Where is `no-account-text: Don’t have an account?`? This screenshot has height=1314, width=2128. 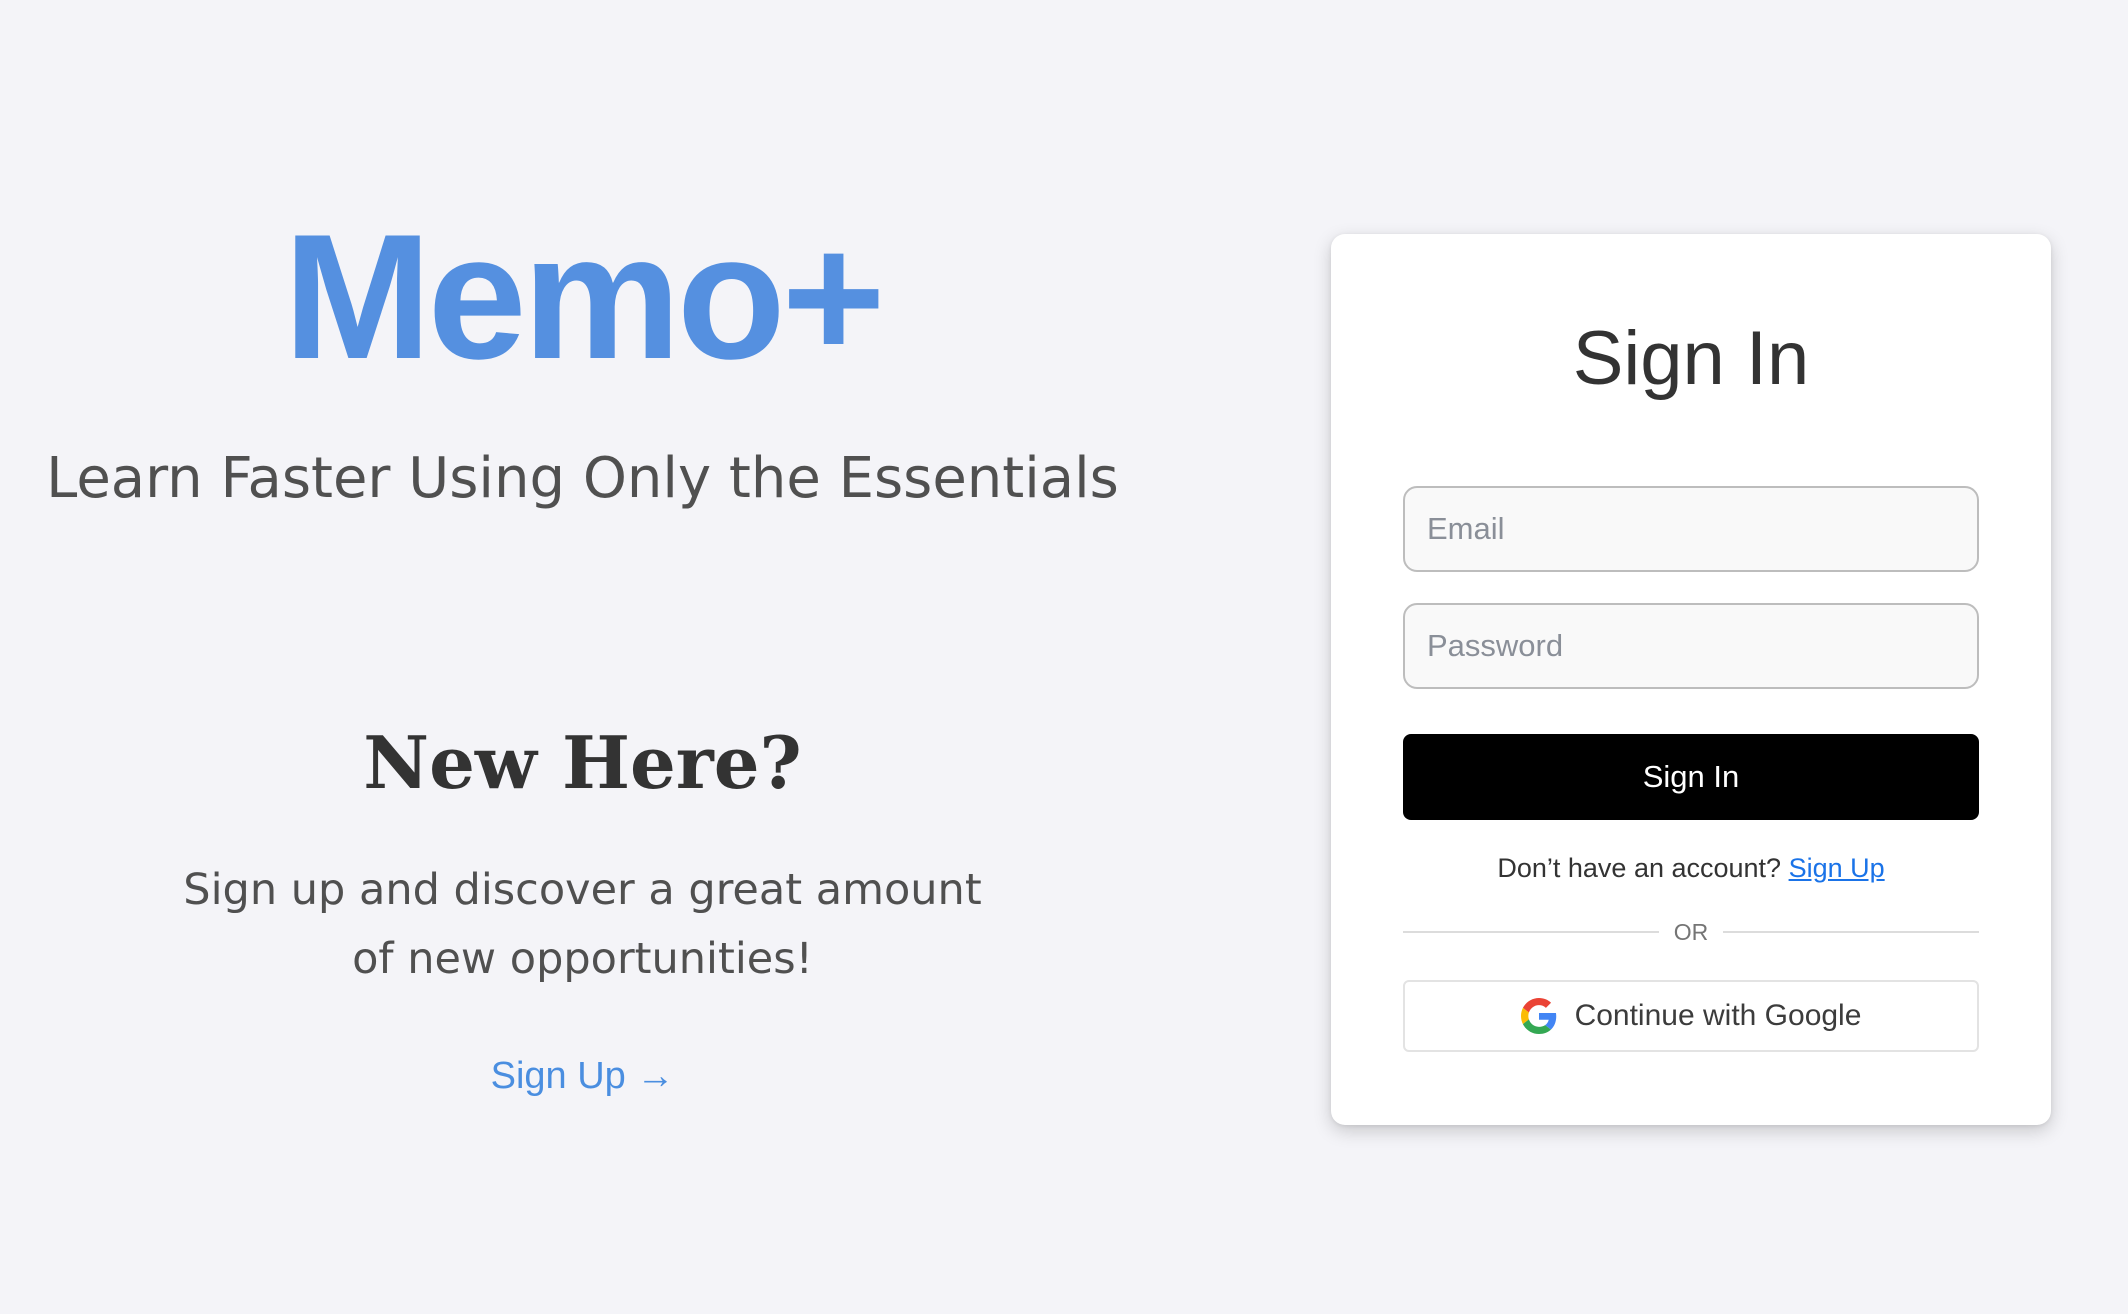
no-account-text: Don’t have an account? is located at coordinates (1639, 868).